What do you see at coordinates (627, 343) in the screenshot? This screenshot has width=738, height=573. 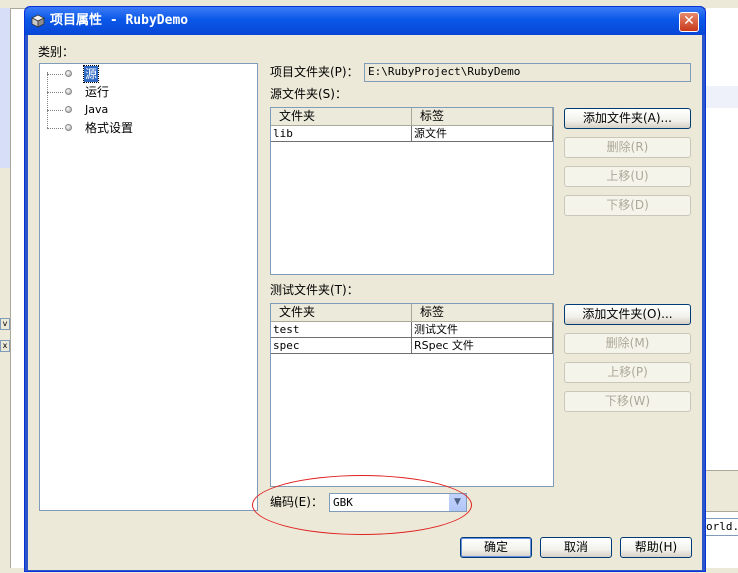 I see `remove-test-folder-button: 删除(M)` at bounding box center [627, 343].